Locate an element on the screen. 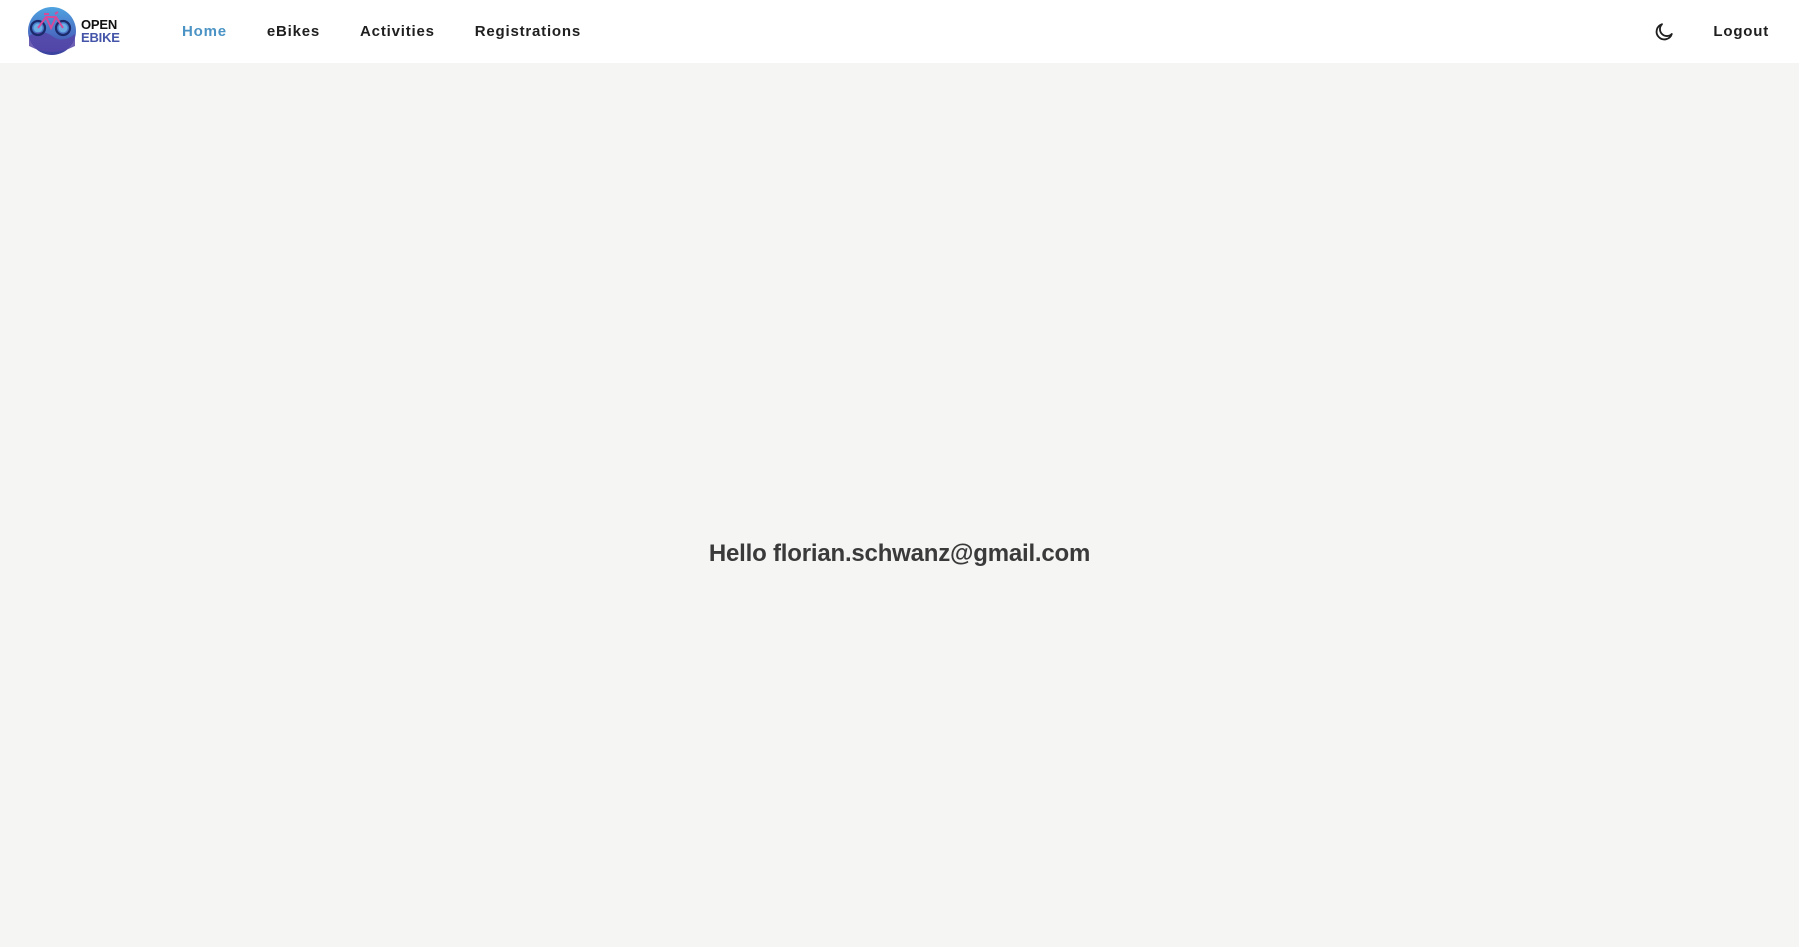  ebike-globe-logo-icon is located at coordinates (52, 31).